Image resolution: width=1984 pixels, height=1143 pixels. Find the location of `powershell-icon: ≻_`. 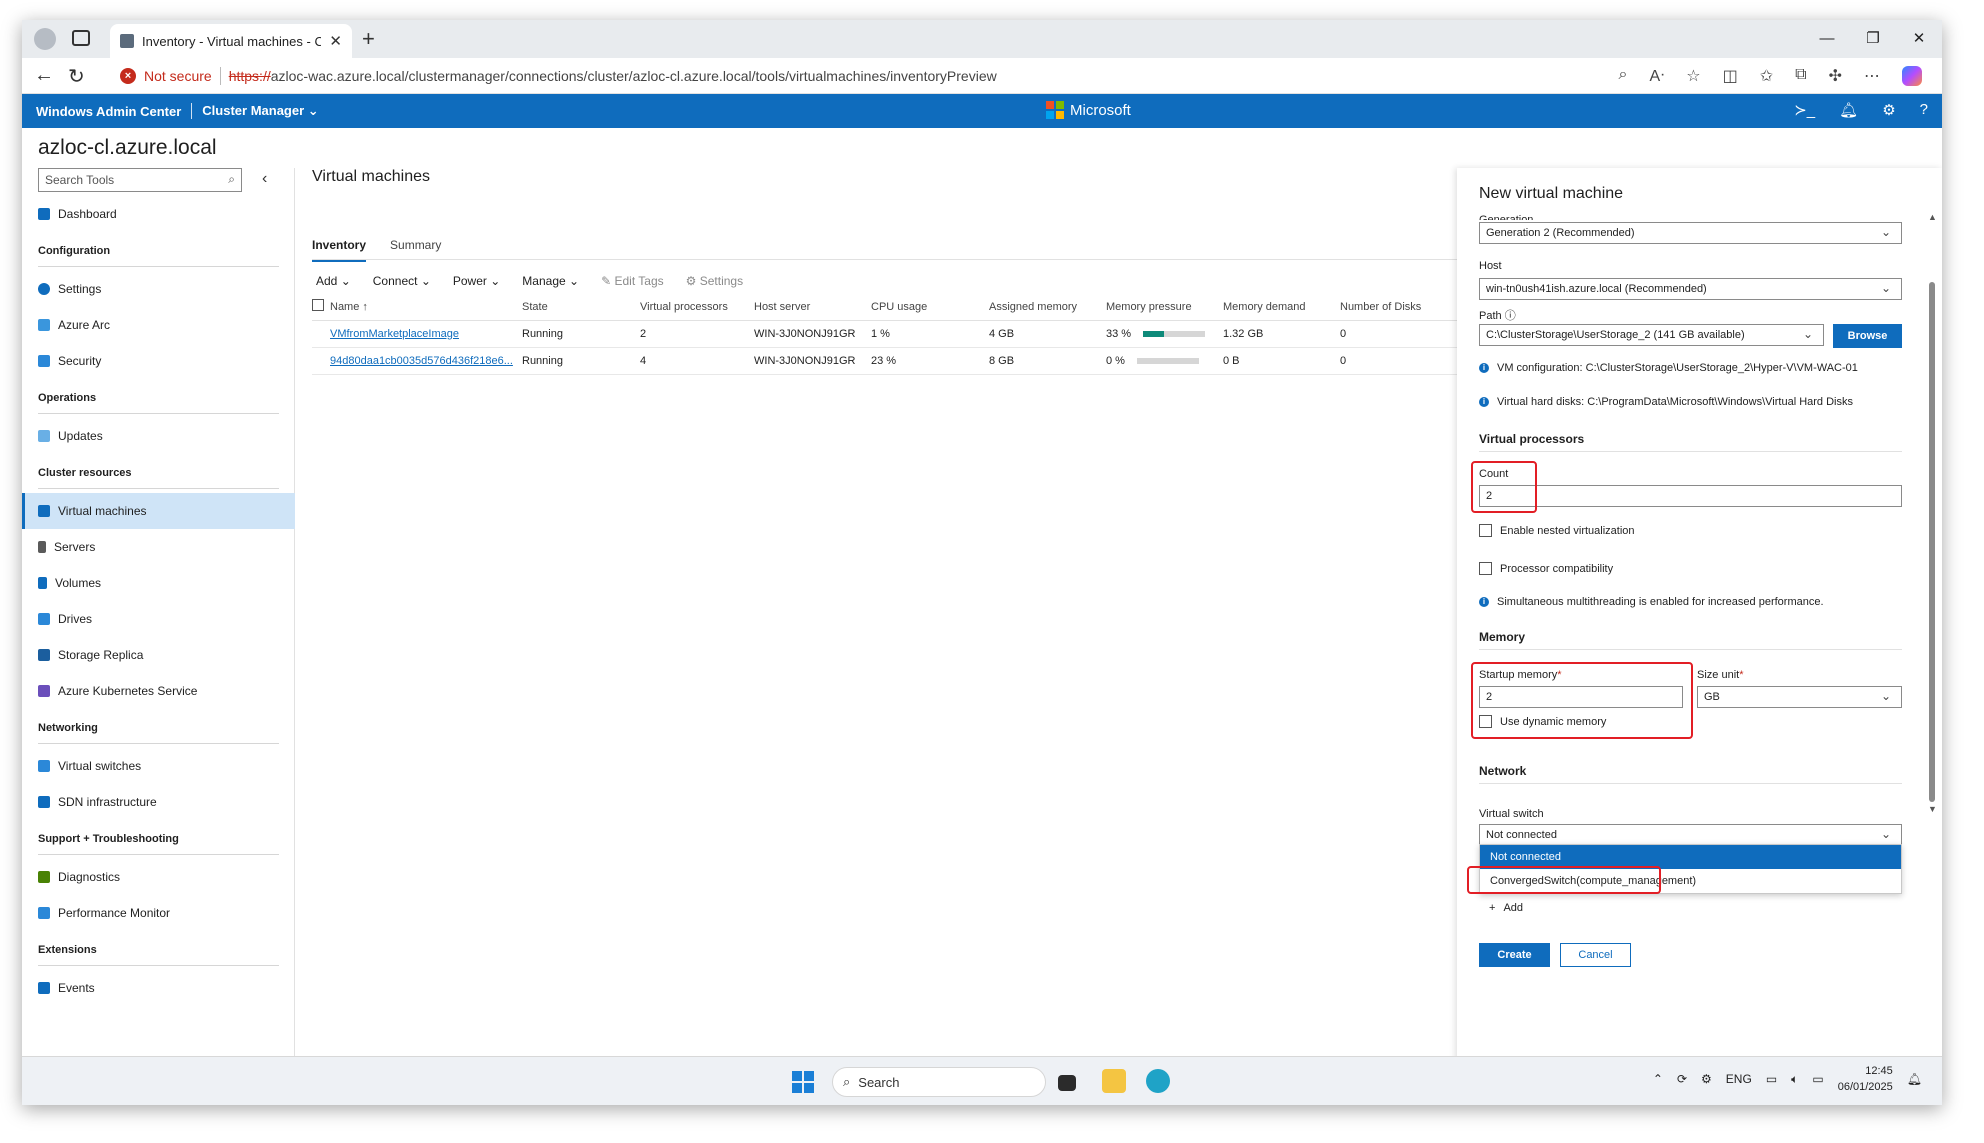

powershell-icon: ≻_ is located at coordinates (1804, 110).